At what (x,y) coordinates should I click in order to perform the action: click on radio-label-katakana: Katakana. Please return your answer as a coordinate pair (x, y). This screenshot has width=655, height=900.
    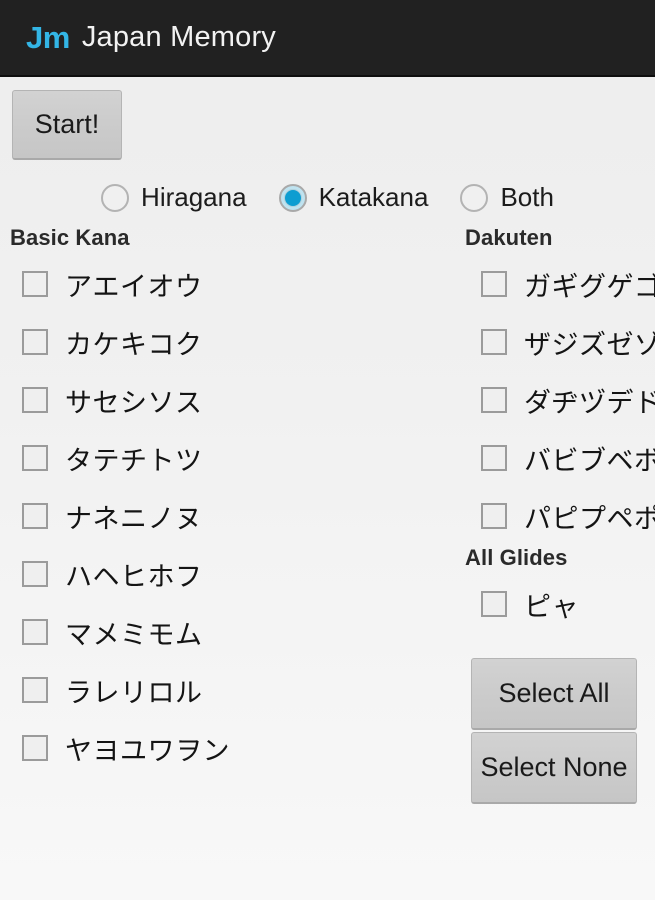
    Looking at the image, I should click on (373, 197).